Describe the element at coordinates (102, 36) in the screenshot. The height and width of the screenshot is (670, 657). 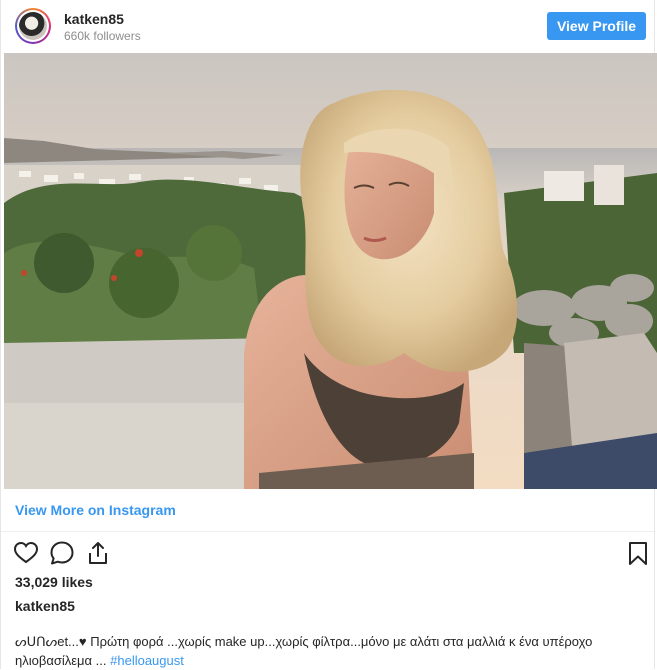
I see `follower-count: 660k followers` at that location.